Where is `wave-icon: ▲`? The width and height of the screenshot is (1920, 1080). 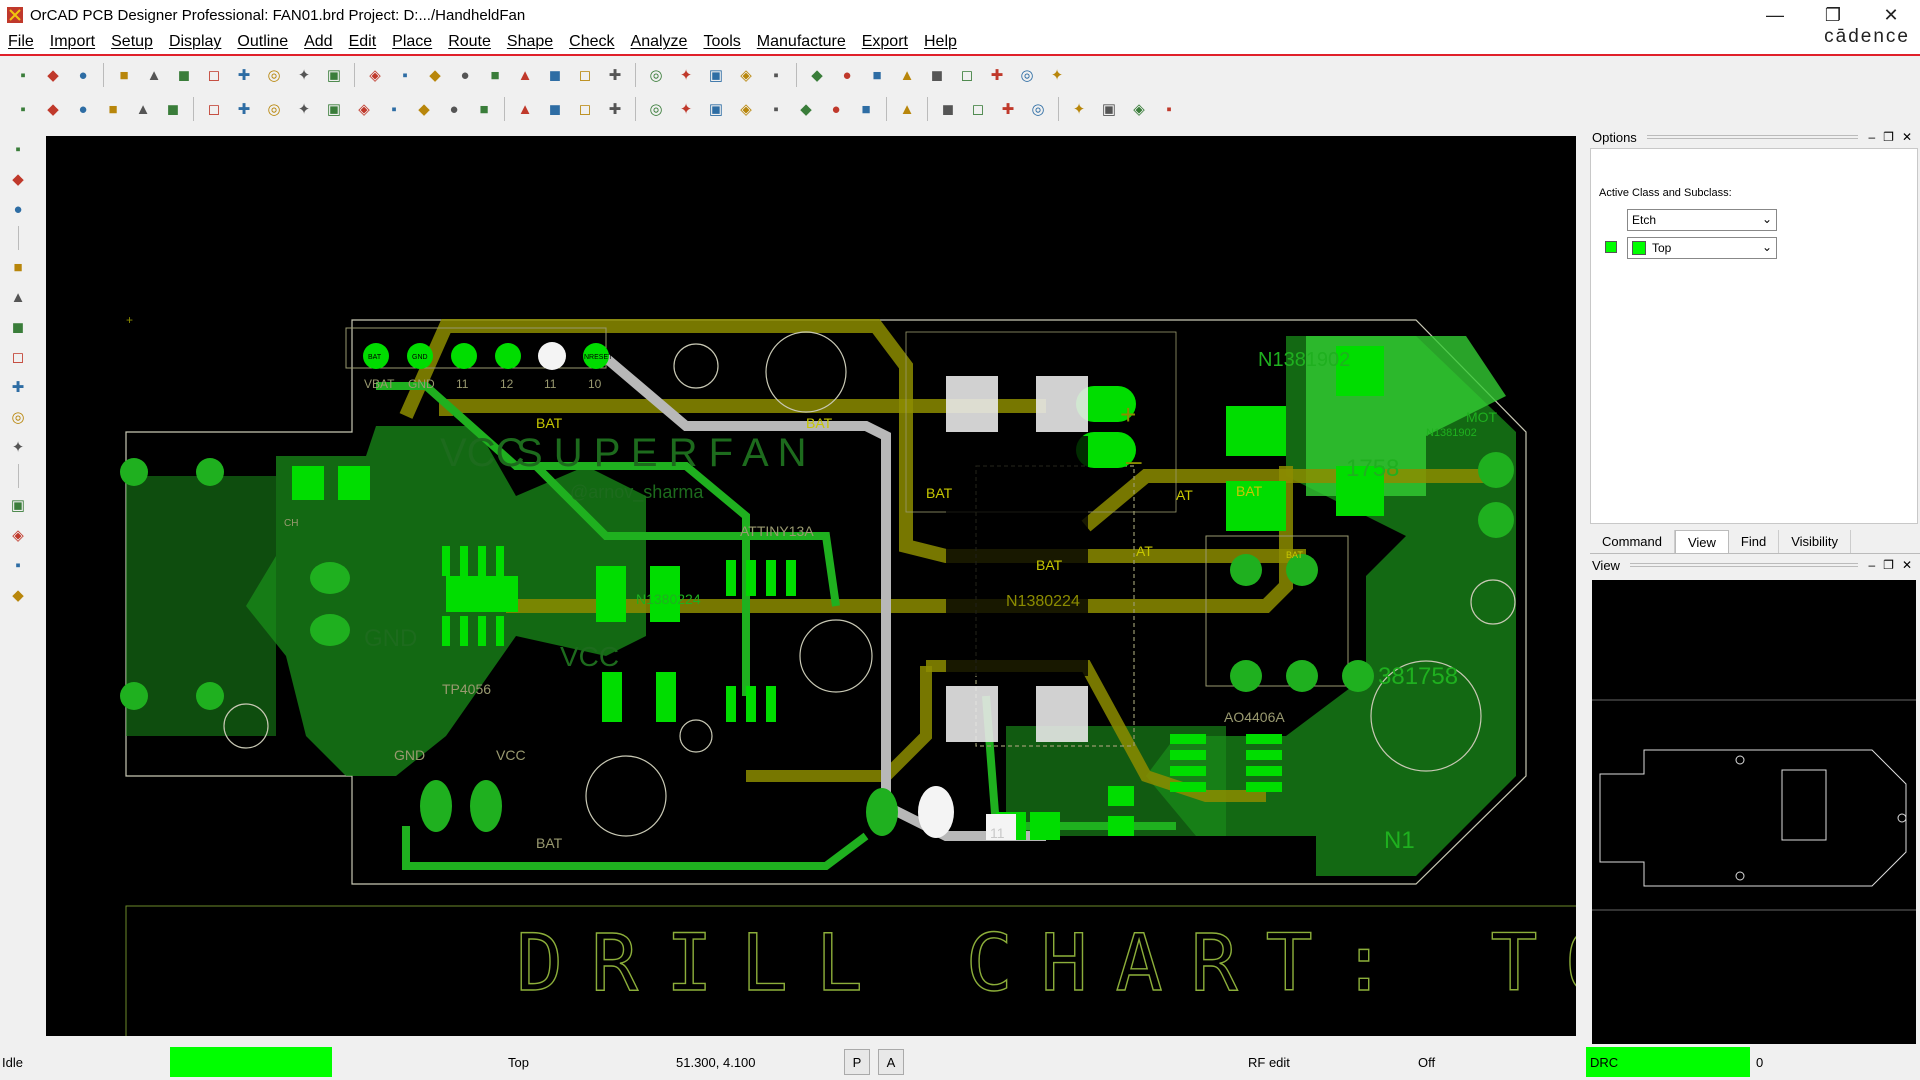
wave-icon: ▲ is located at coordinates (907, 109).